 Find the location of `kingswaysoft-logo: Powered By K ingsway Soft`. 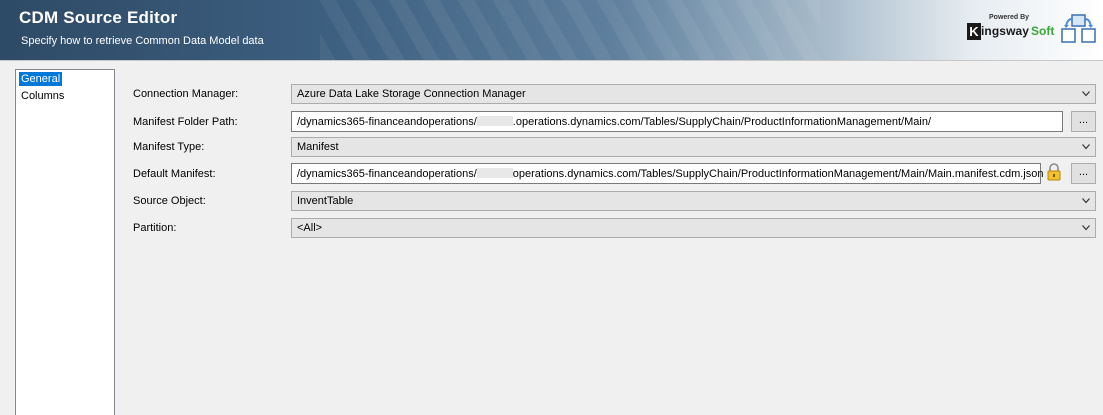

kingswaysoft-logo: Powered By K ingsway Soft is located at coordinates (1013, 29).